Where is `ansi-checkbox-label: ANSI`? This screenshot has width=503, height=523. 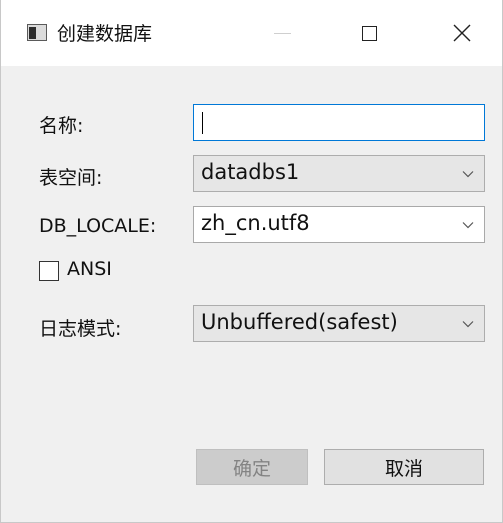 ansi-checkbox-label: ANSI is located at coordinates (89, 269).